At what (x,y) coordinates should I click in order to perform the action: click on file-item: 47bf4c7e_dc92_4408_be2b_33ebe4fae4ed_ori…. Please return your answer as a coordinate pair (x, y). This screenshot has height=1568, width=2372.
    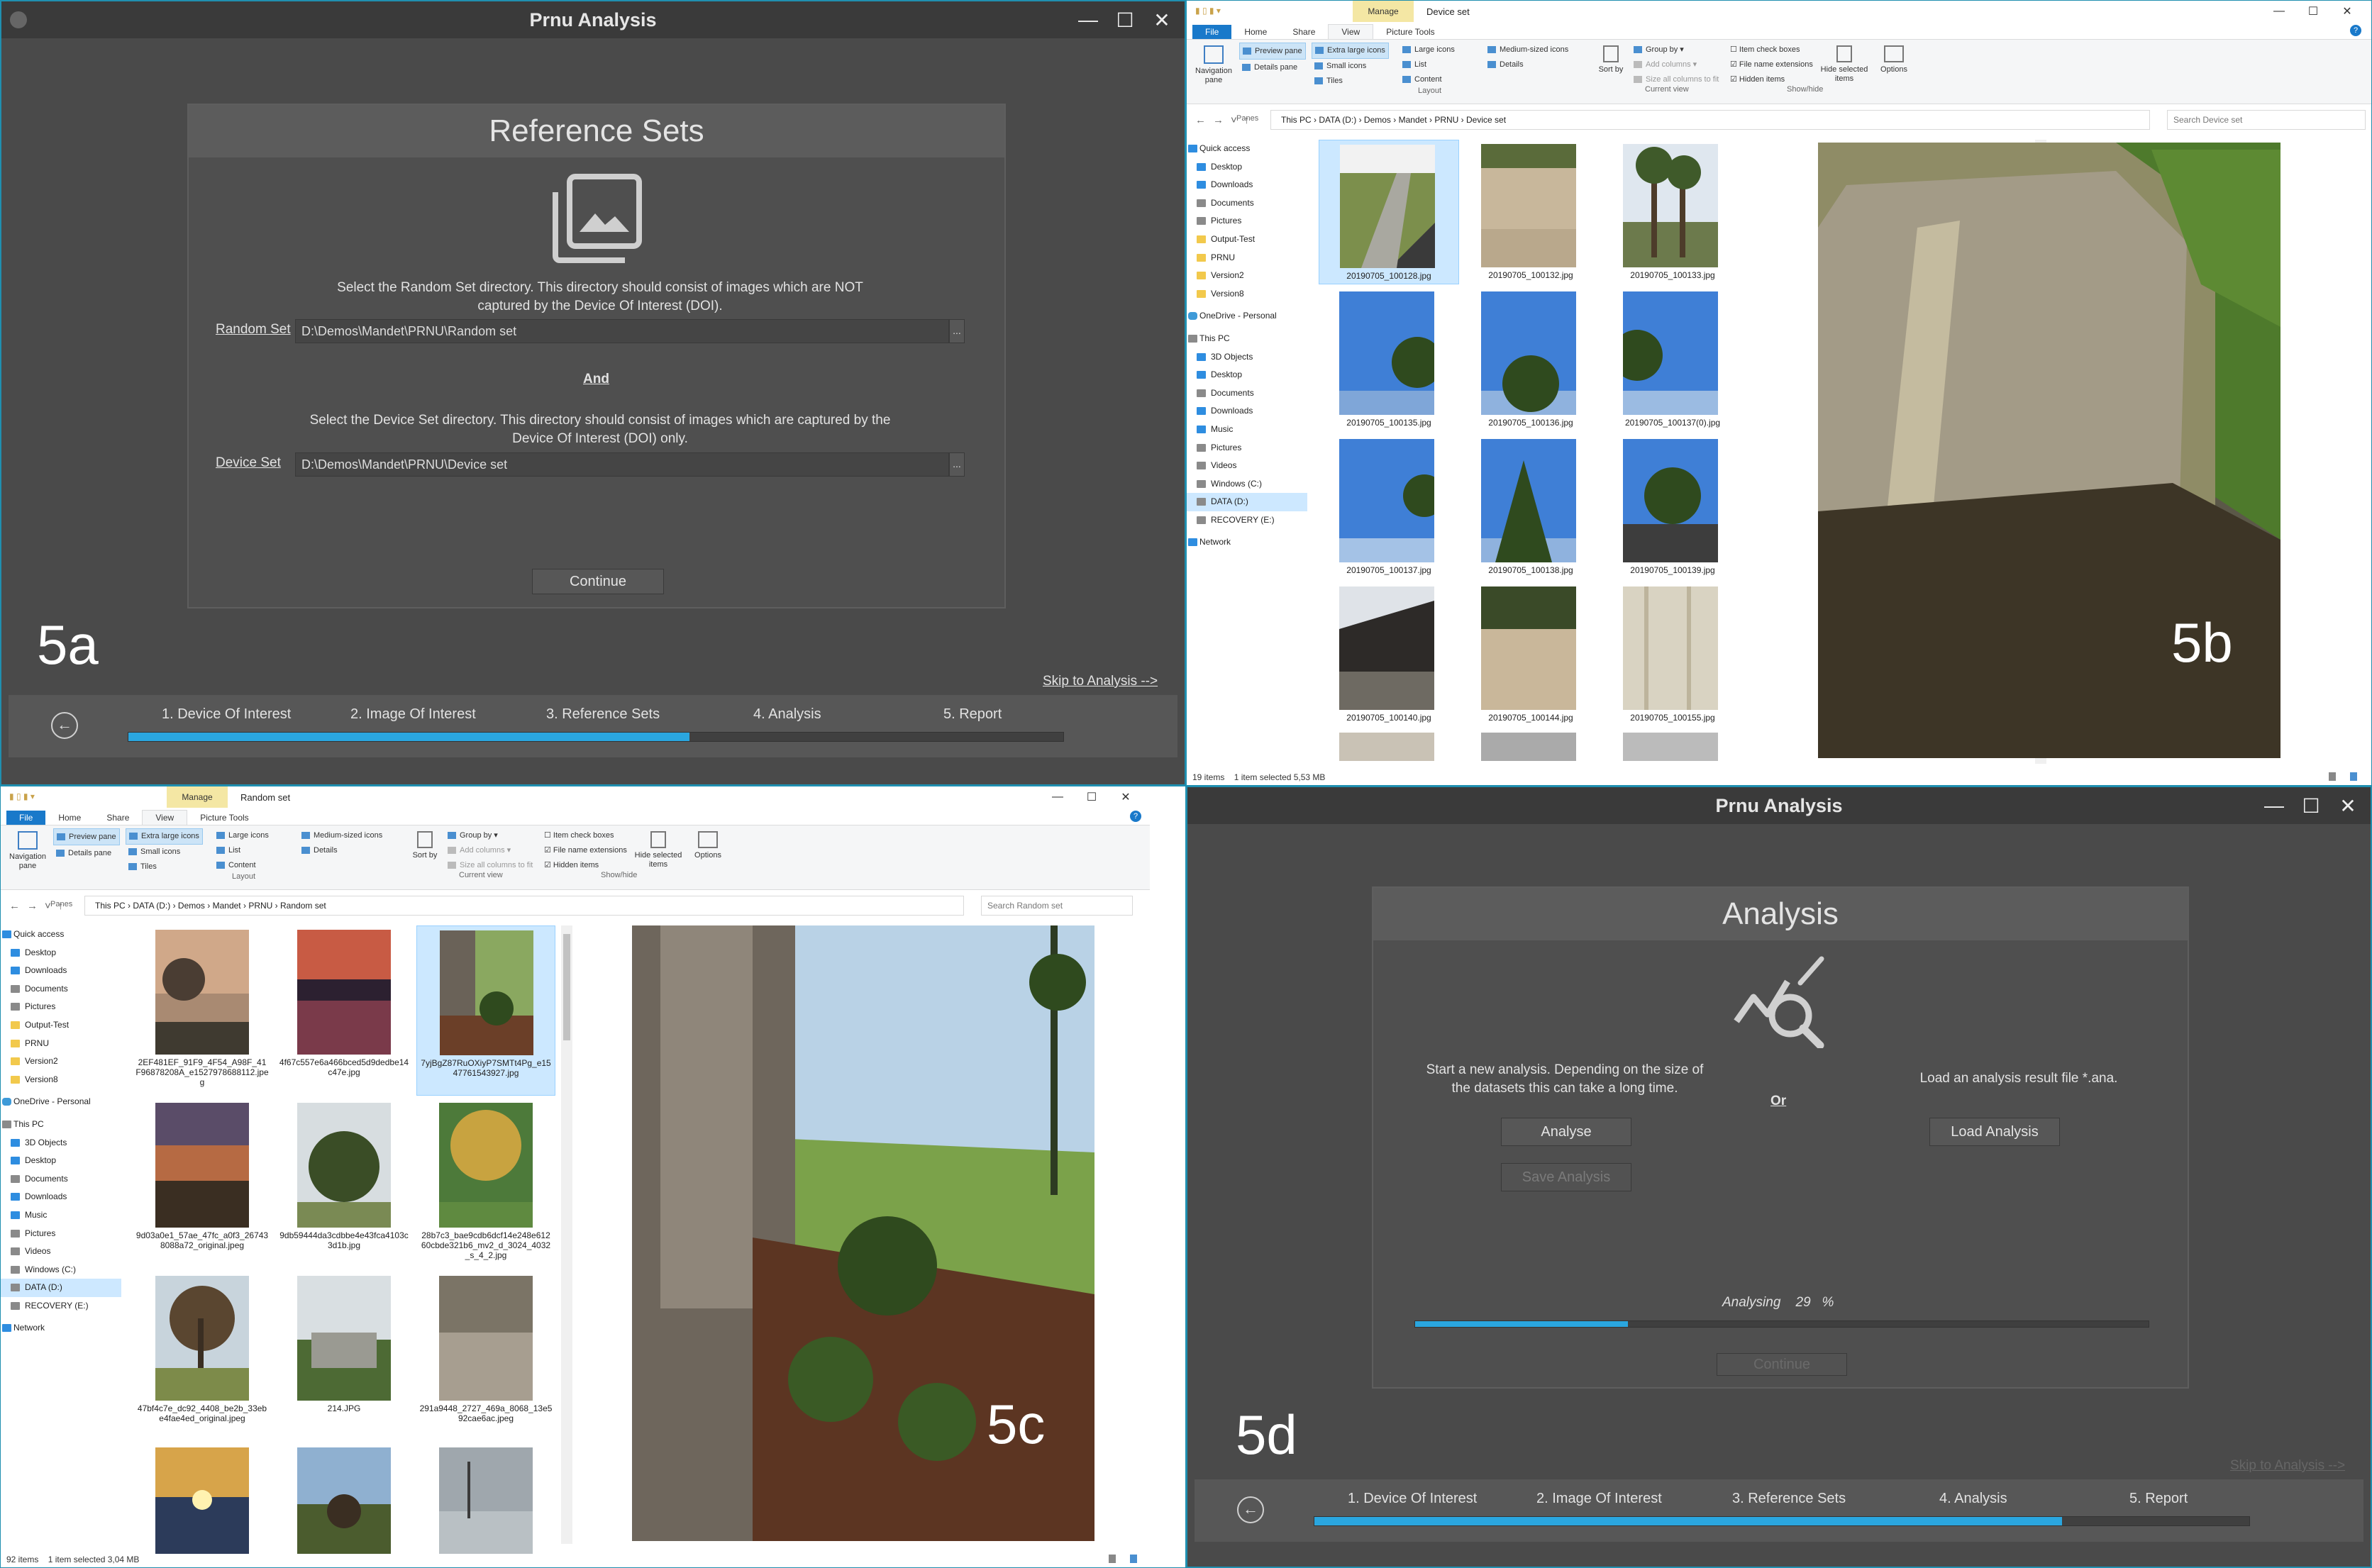
    Looking at the image, I should click on (202, 1357).